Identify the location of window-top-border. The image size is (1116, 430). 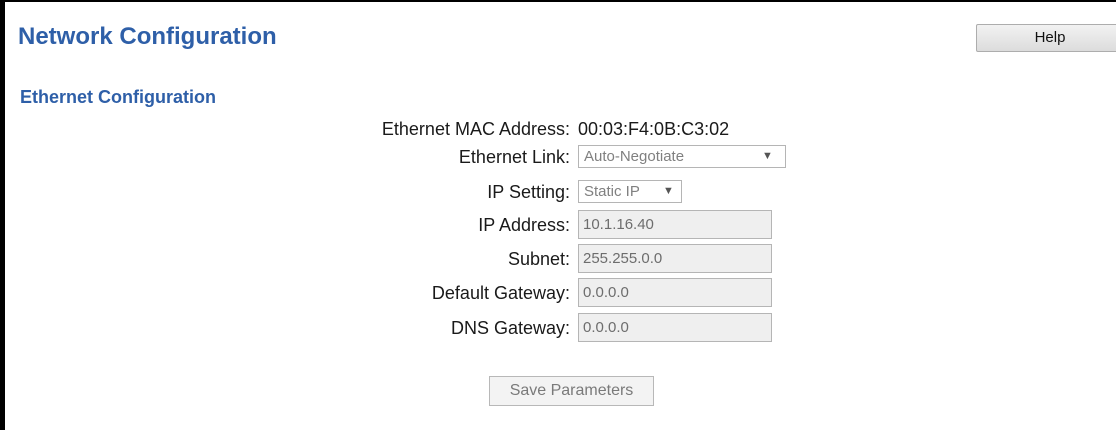
(558, 1).